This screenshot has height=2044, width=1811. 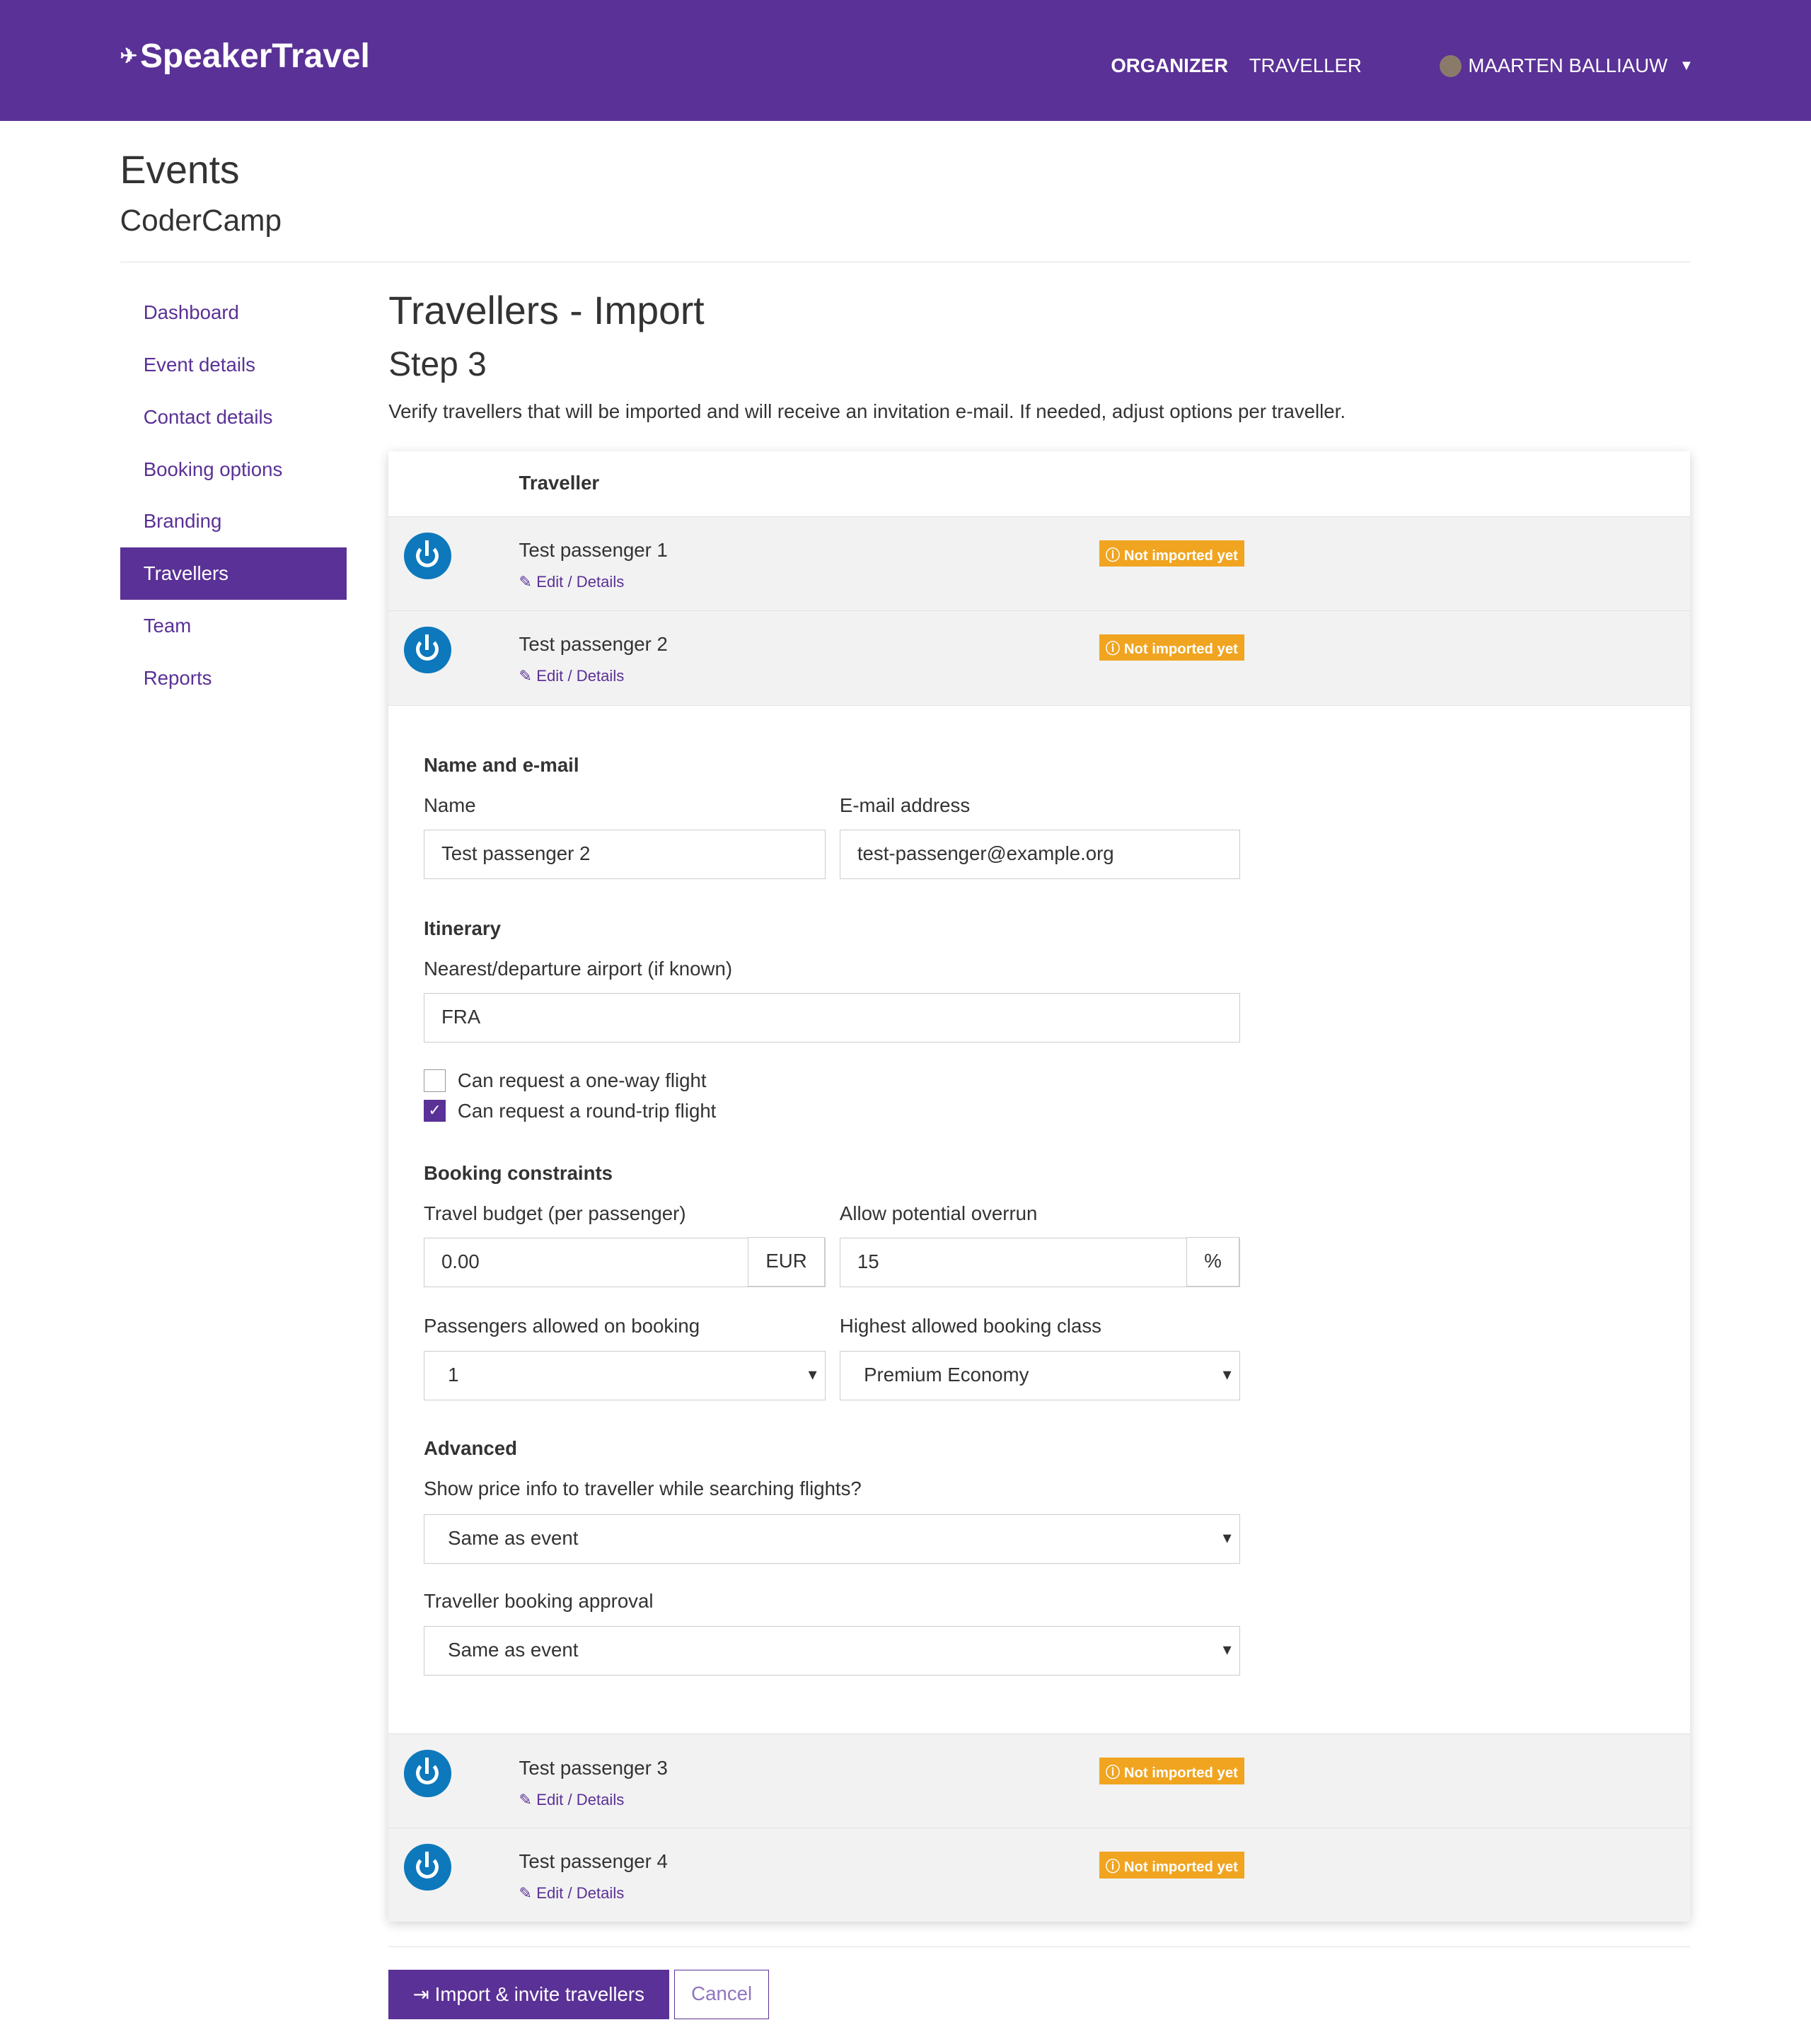 What do you see at coordinates (587, 1111) in the screenshot?
I see `roundtrip-label: Can request a round-trip flight` at bounding box center [587, 1111].